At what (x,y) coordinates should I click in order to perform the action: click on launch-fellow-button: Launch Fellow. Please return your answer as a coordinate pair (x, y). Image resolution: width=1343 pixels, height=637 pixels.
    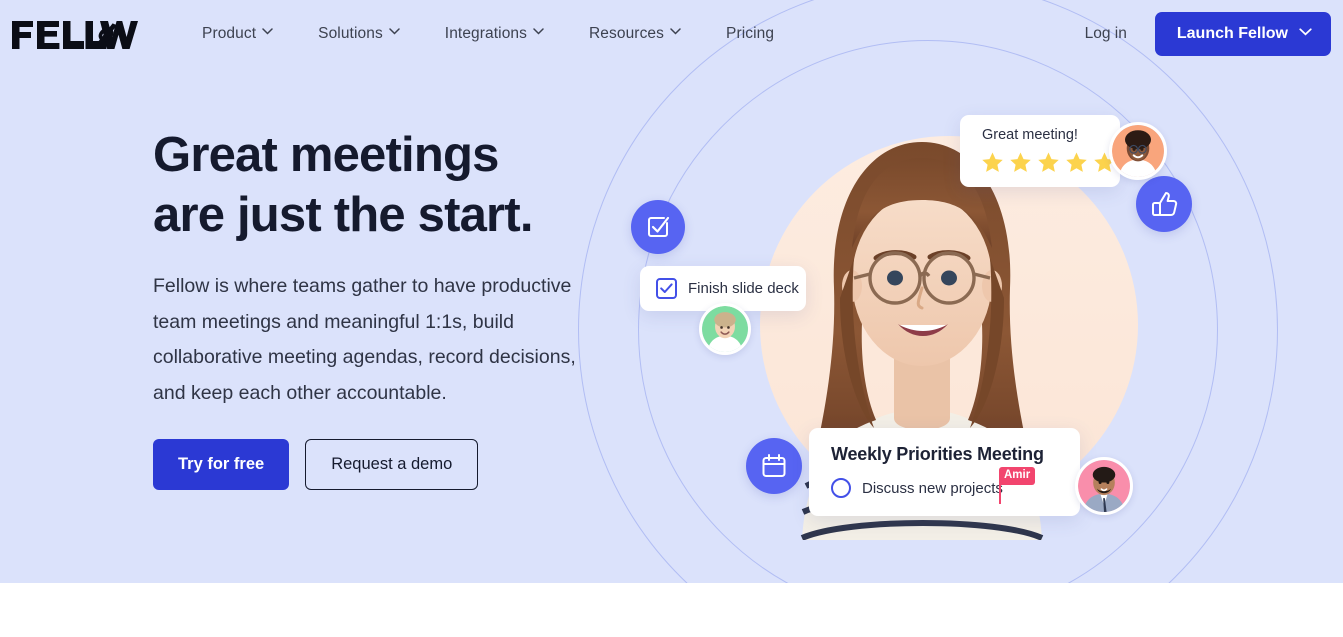
    Looking at the image, I should click on (1242, 34).